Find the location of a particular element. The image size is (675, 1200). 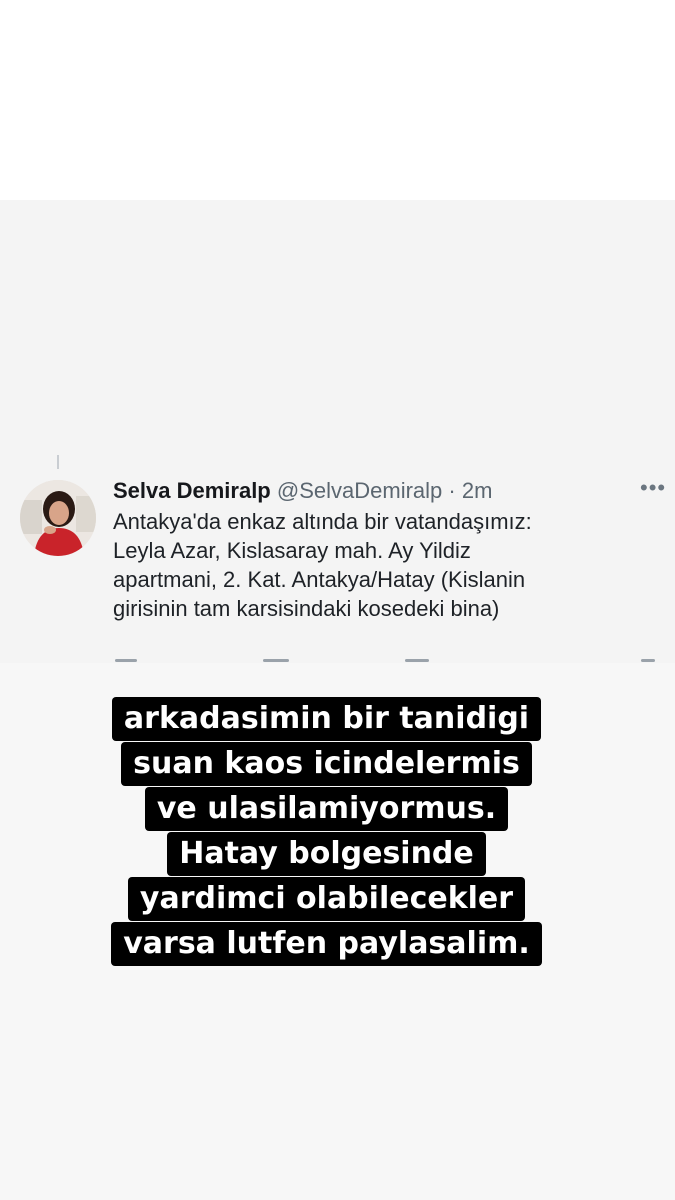

caption-text: suan kaos icindelermis is located at coordinates (326, 764).